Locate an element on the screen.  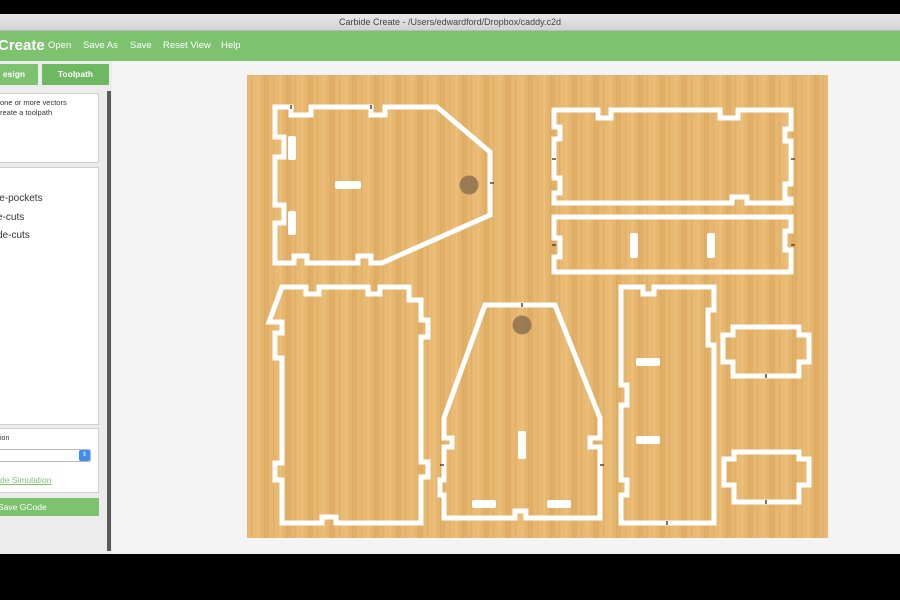
simulation-select: ⇕ is located at coordinates (45, 455).